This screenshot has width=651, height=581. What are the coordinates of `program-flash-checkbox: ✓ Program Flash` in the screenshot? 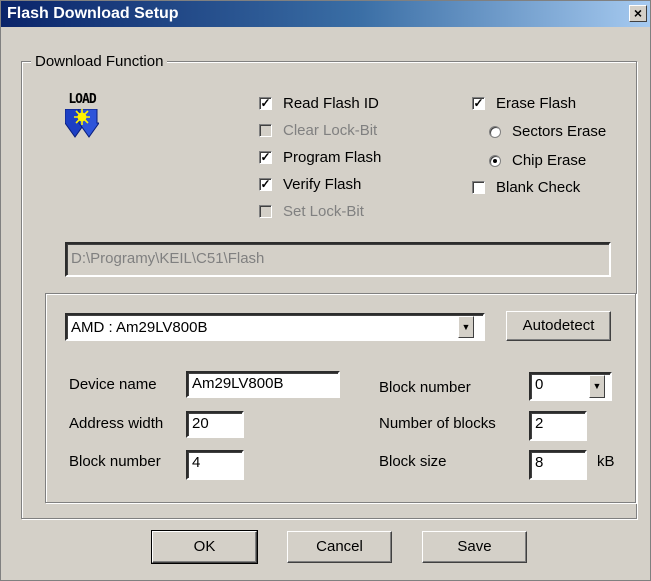 It's located at (320, 157).